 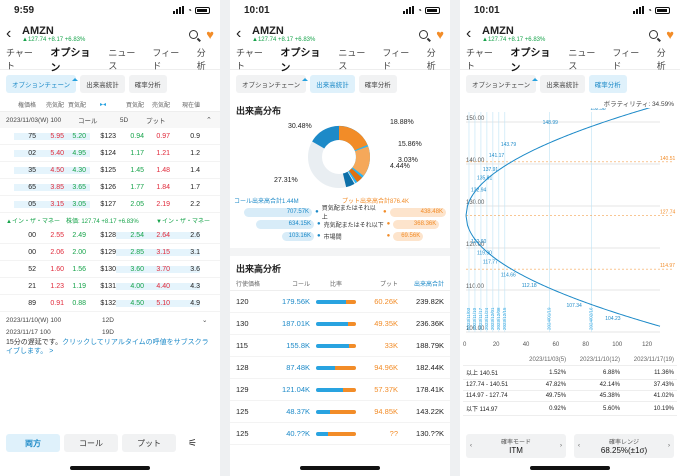 What do you see at coordinates (417, 212) in the screenshot?
I see `put-pill: 438.48K` at bounding box center [417, 212].